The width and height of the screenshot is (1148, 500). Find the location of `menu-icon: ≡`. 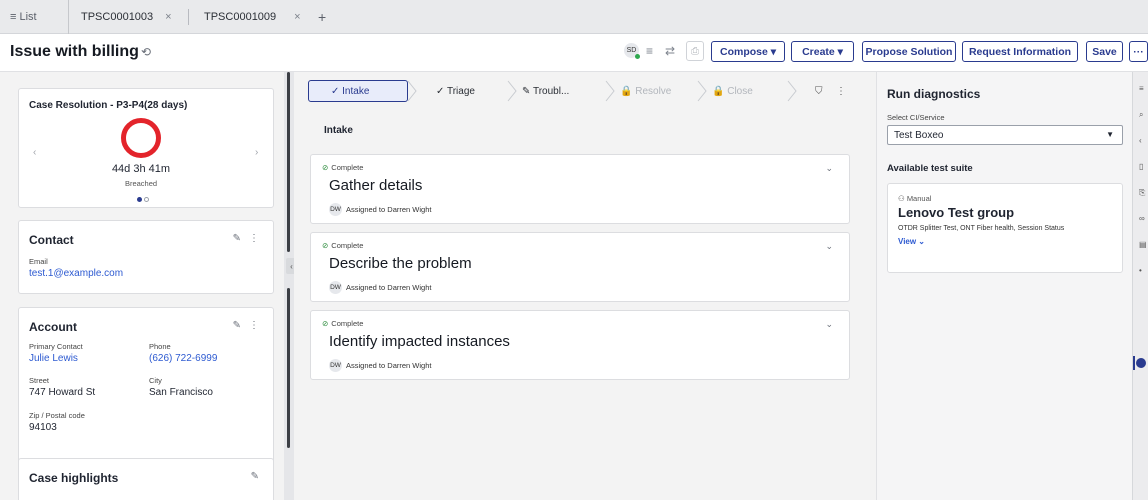

menu-icon: ≡ is located at coordinates (1141, 88).